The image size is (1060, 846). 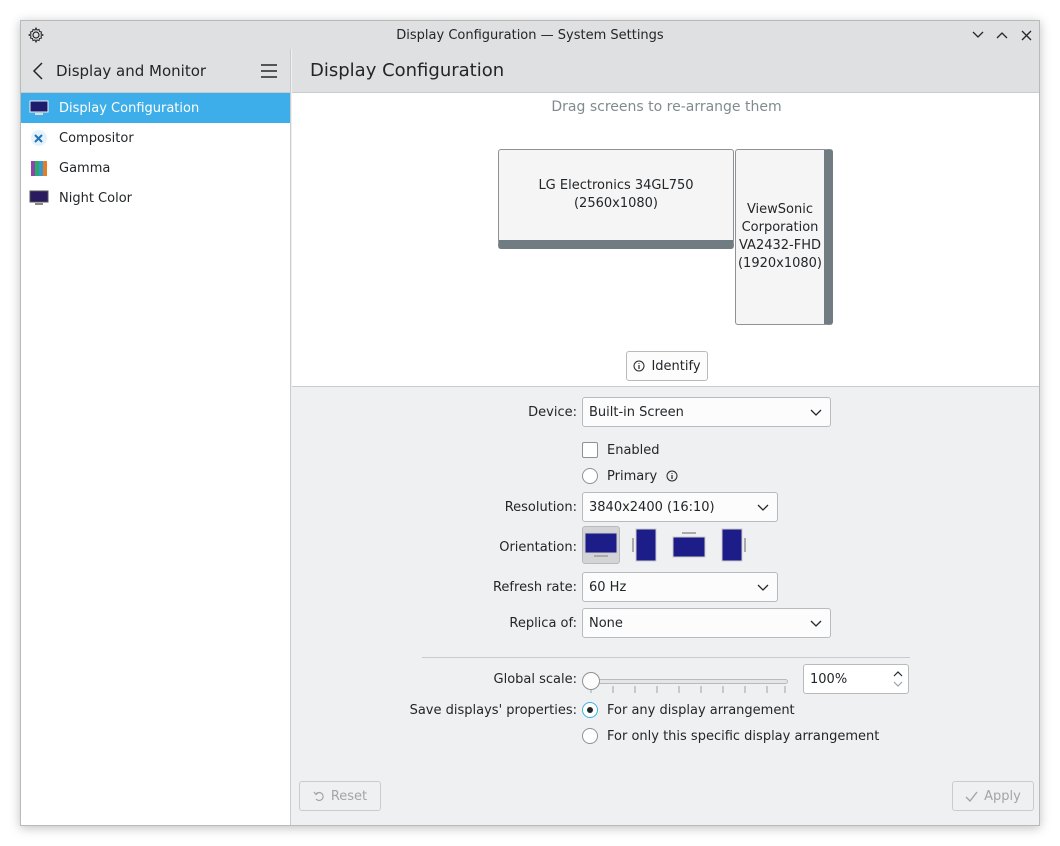 I want to click on scale-spinbox: 100%, so click(x=856, y=679).